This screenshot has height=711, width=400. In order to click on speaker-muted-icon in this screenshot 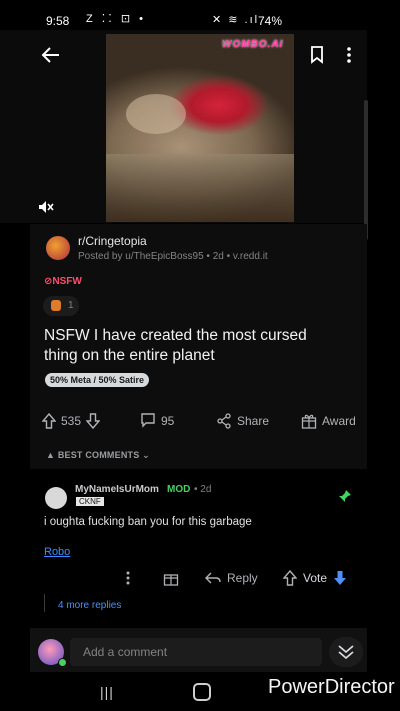, I will do `click(46, 207)`.